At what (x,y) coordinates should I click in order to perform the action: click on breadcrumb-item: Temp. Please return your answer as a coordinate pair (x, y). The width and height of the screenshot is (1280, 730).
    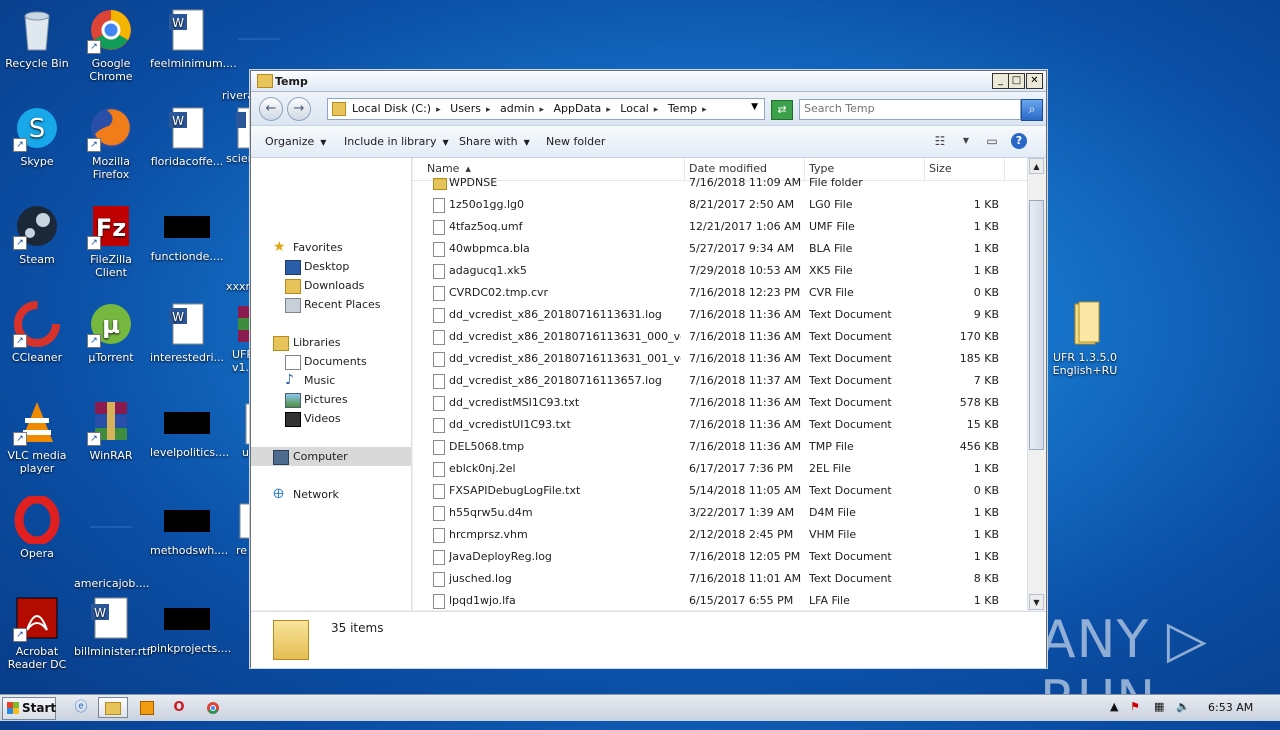
    Looking at the image, I should click on (682, 108).